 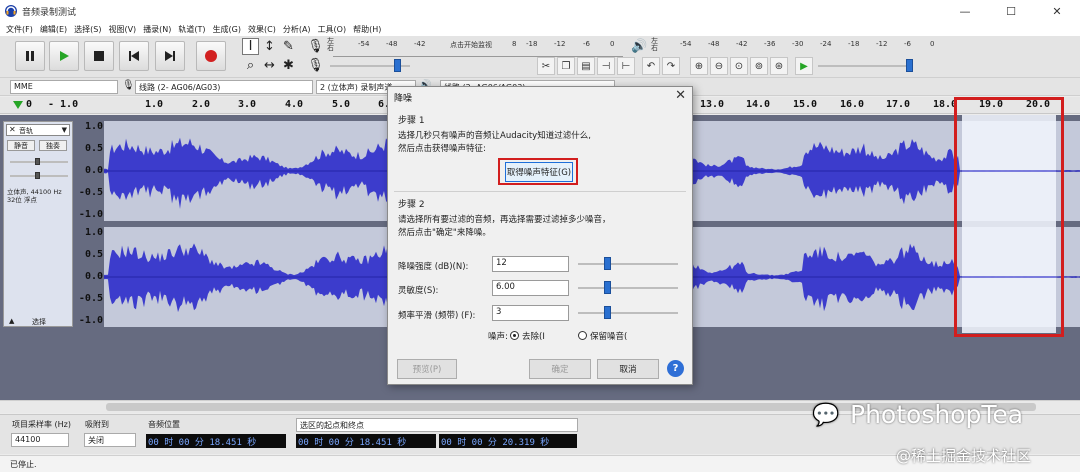 I want to click on trim-icon: ⊣, so click(x=606, y=66).